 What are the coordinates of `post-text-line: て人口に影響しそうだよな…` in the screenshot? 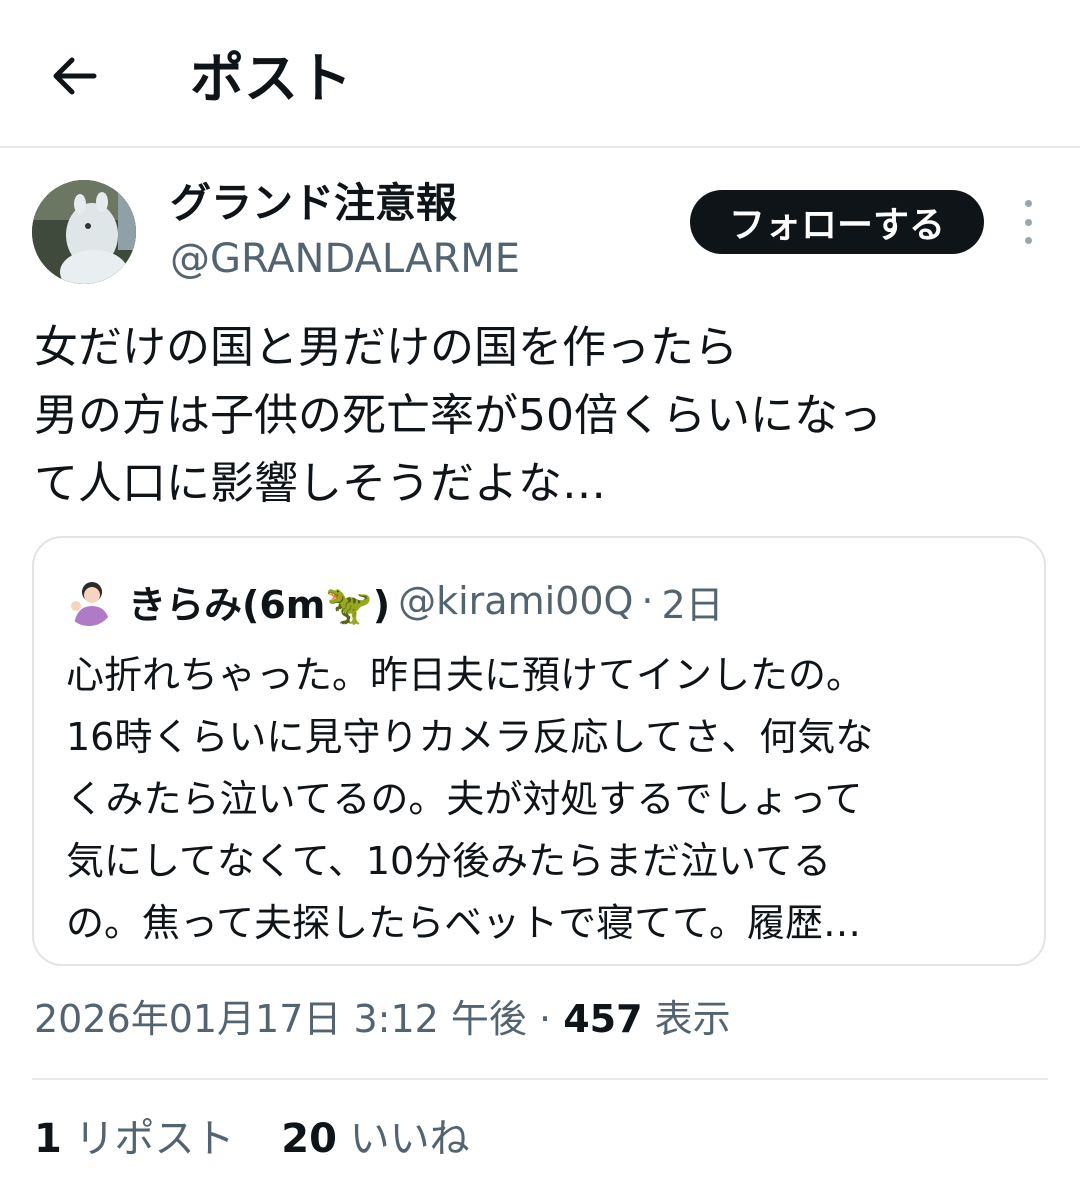 It's located at (320, 483).